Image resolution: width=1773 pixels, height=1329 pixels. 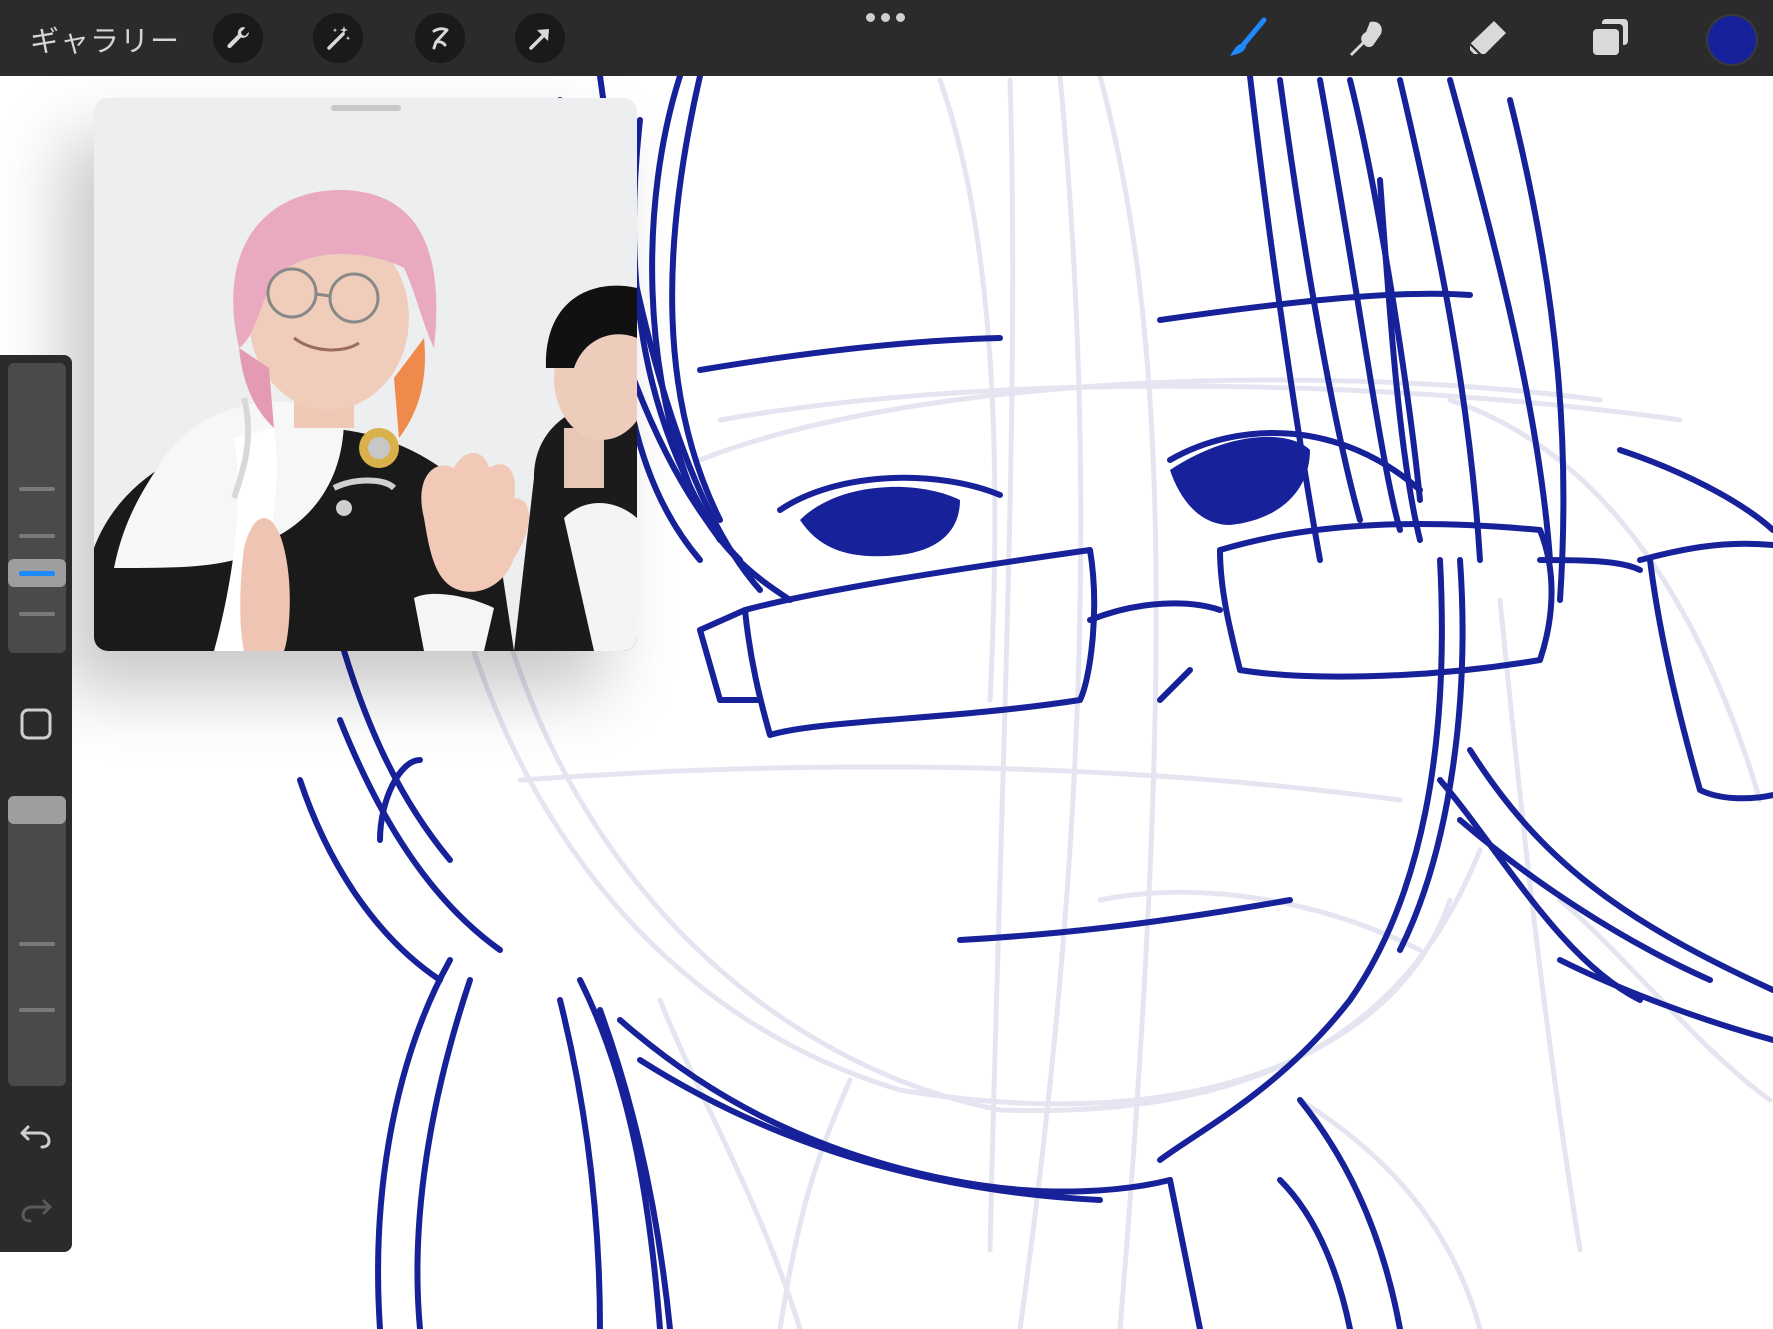 I want to click on magic-wand-icon, so click(x=338, y=38).